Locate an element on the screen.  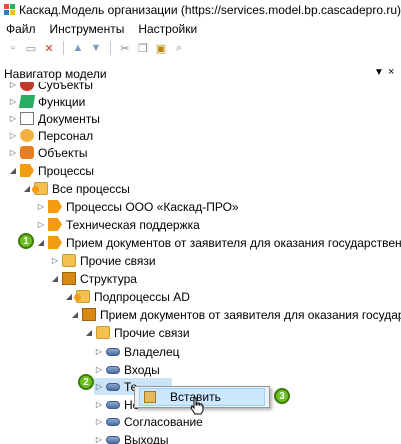
new-file-icon: ▫ is located at coordinates (13, 48).